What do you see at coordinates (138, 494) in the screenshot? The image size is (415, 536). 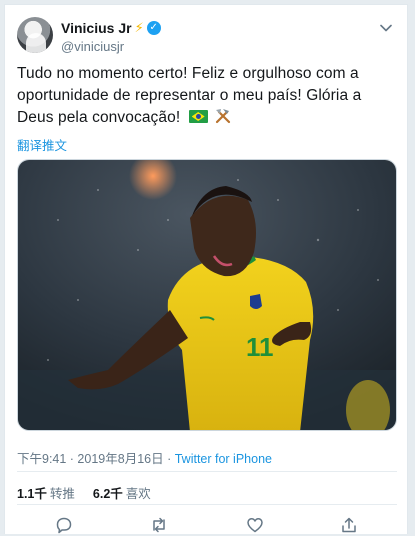 I see `likes-label: 喜欢` at bounding box center [138, 494].